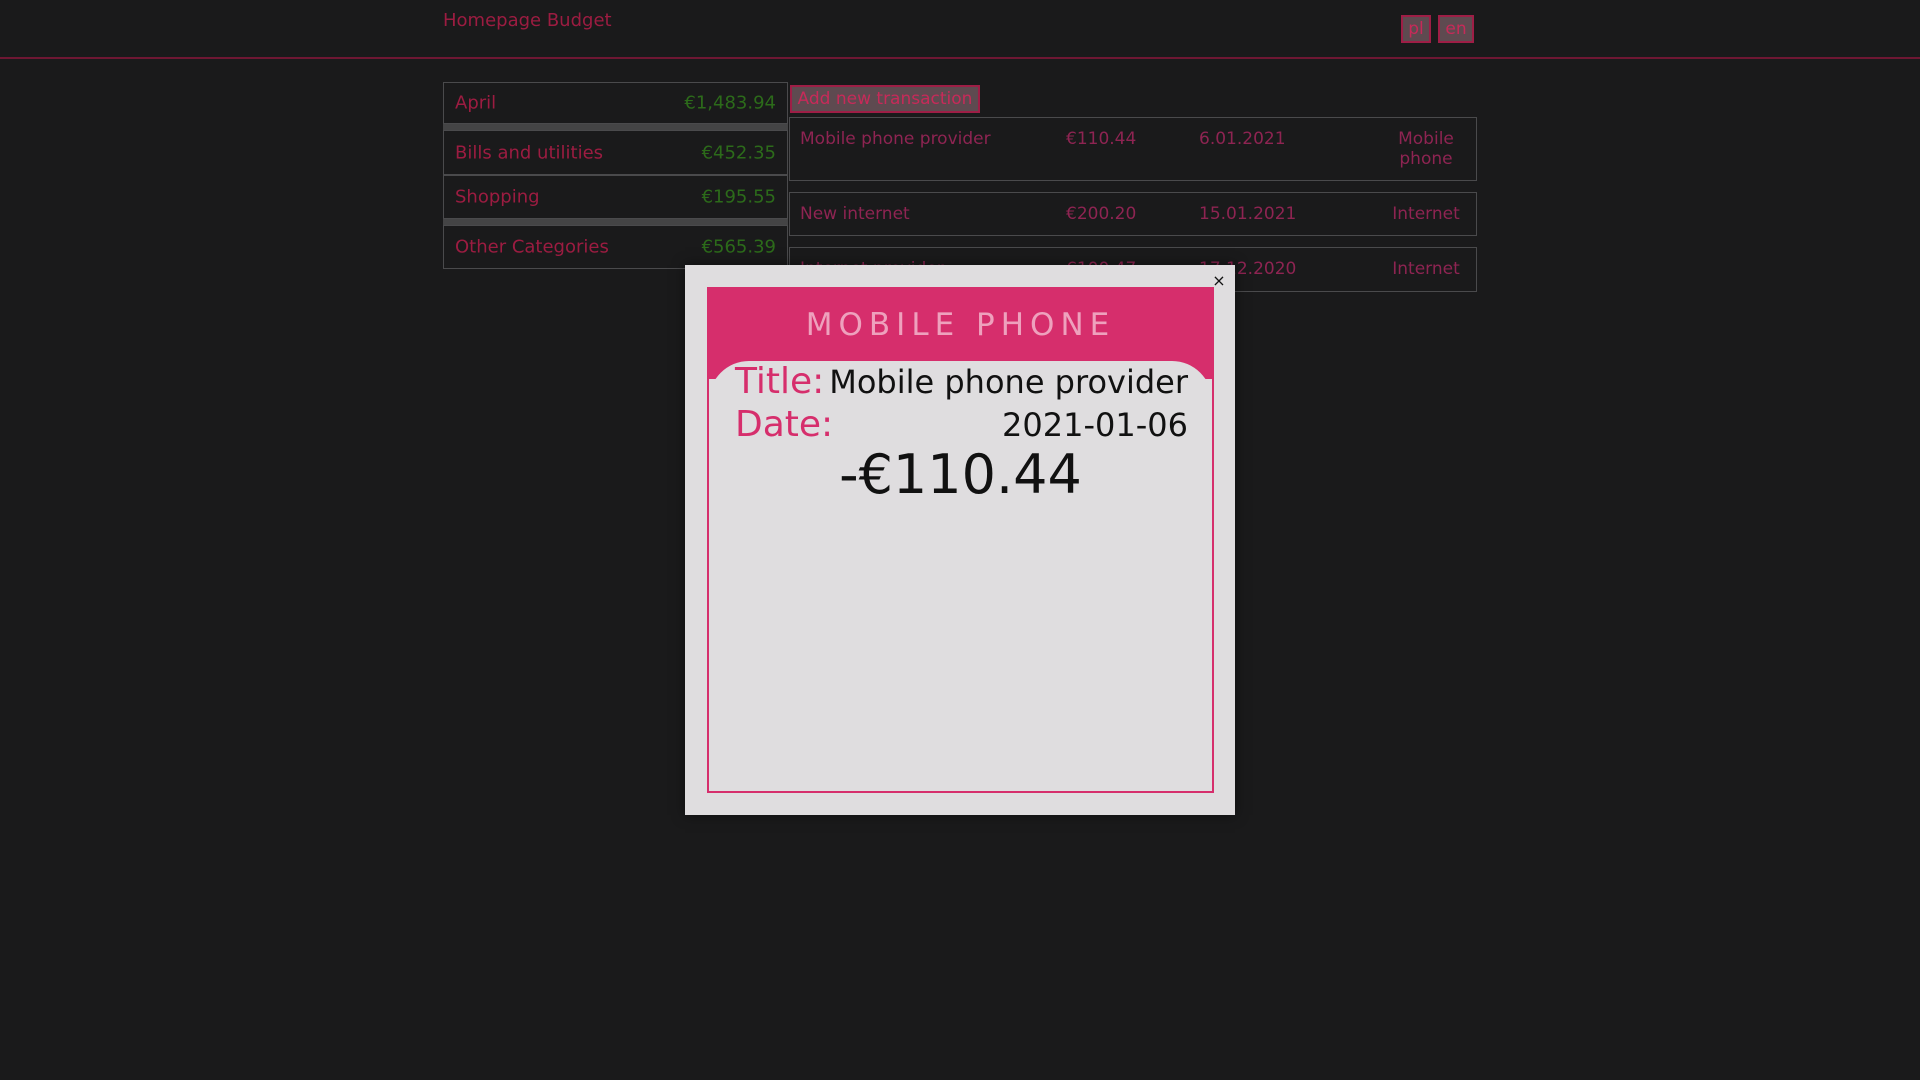 The width and height of the screenshot is (1920, 1080). What do you see at coordinates (529, 152) in the screenshot?
I see `category-name: Bills and utilities` at bounding box center [529, 152].